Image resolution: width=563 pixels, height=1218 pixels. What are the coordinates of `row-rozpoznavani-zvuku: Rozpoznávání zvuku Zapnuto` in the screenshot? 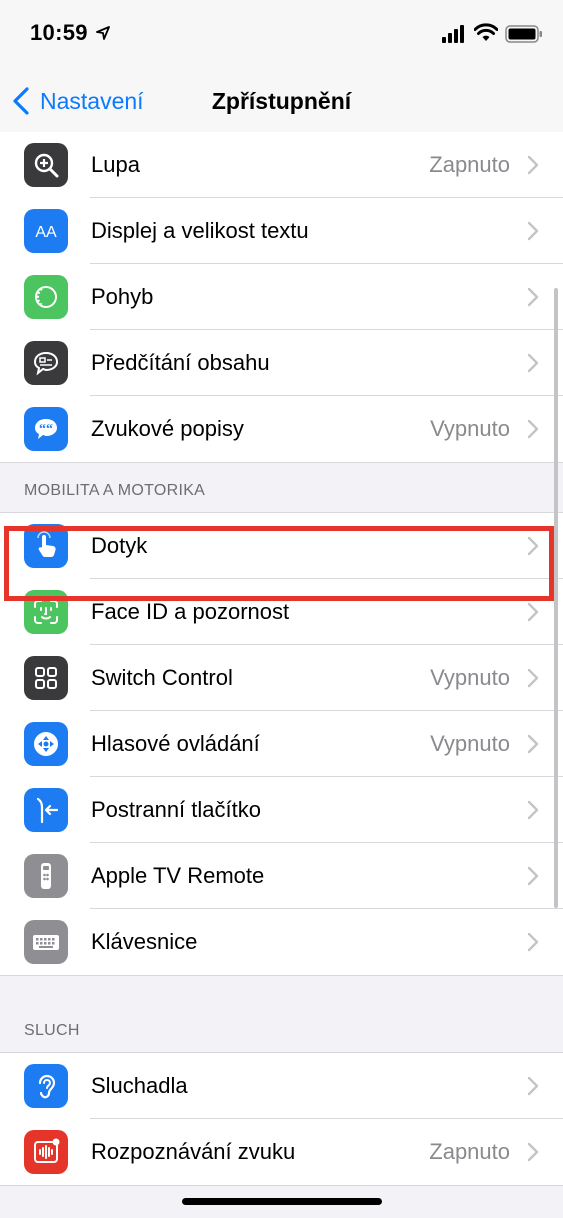 It's located at (281, 1152).